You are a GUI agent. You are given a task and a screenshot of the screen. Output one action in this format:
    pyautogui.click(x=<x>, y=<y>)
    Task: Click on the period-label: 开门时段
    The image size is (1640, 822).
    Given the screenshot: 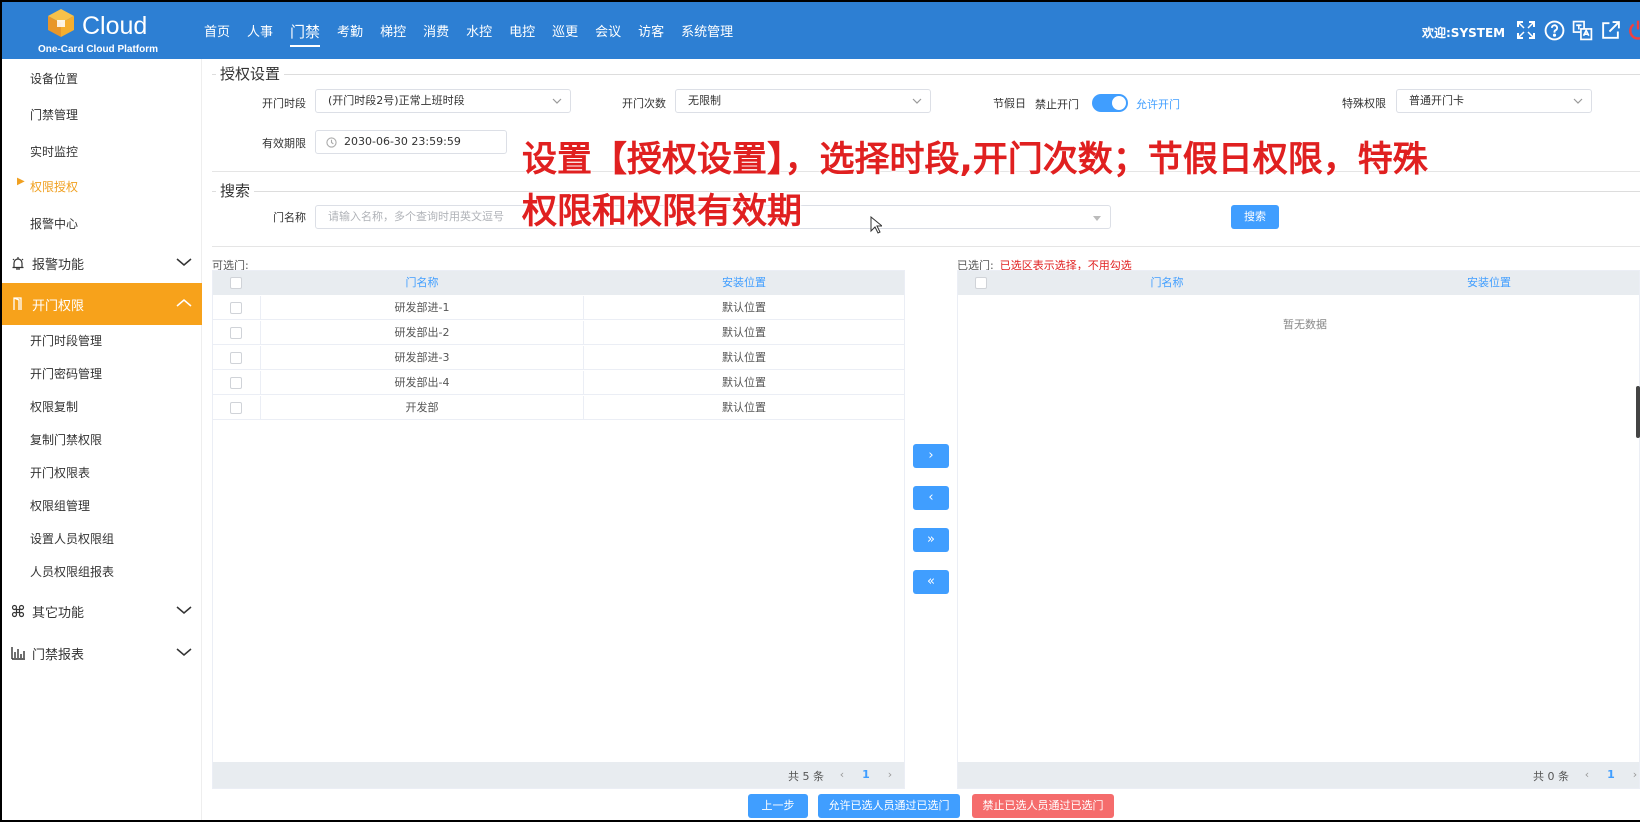 What is the action you would take?
    pyautogui.click(x=284, y=103)
    